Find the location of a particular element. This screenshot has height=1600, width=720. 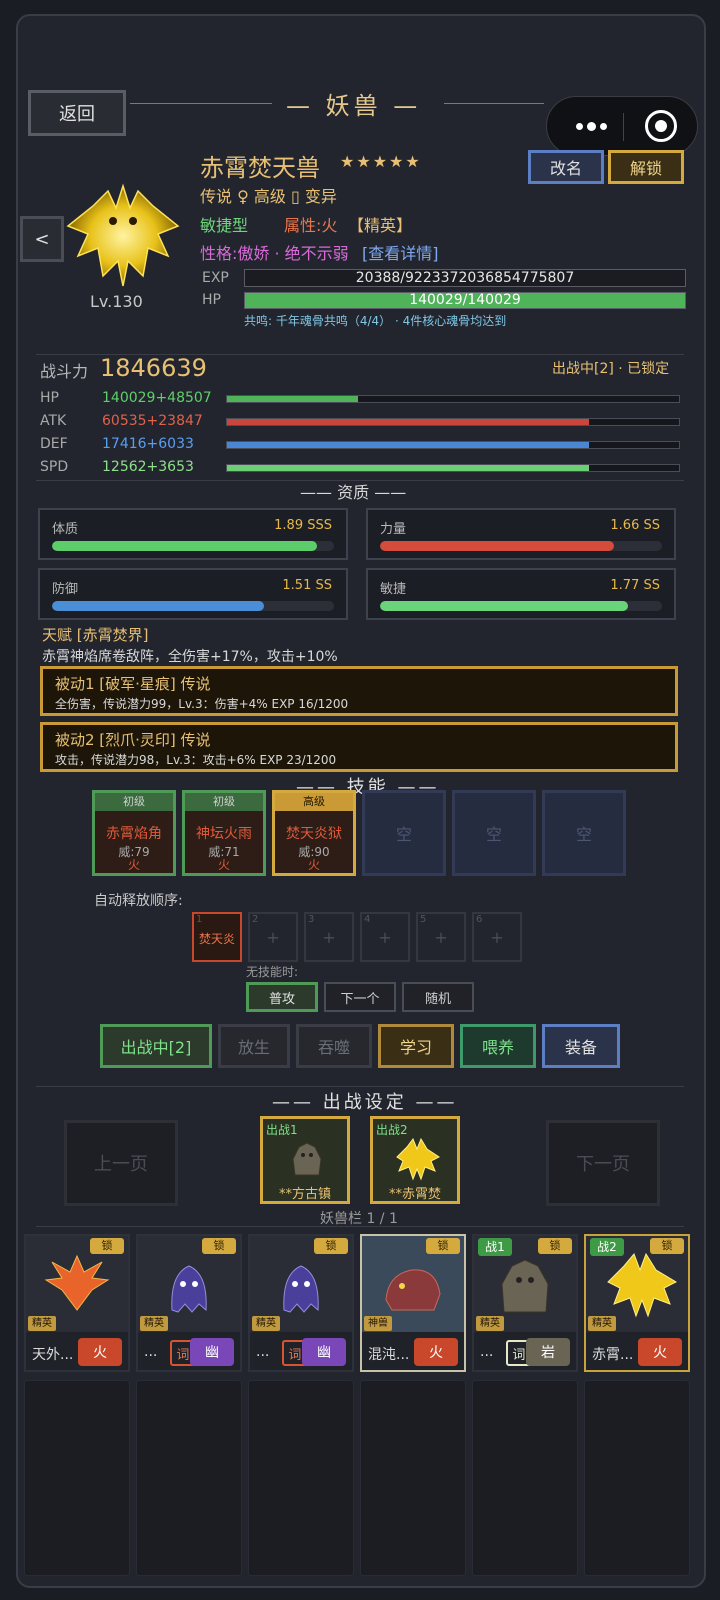

beast-name: 赤霄焚天兽 is located at coordinates (260, 168).